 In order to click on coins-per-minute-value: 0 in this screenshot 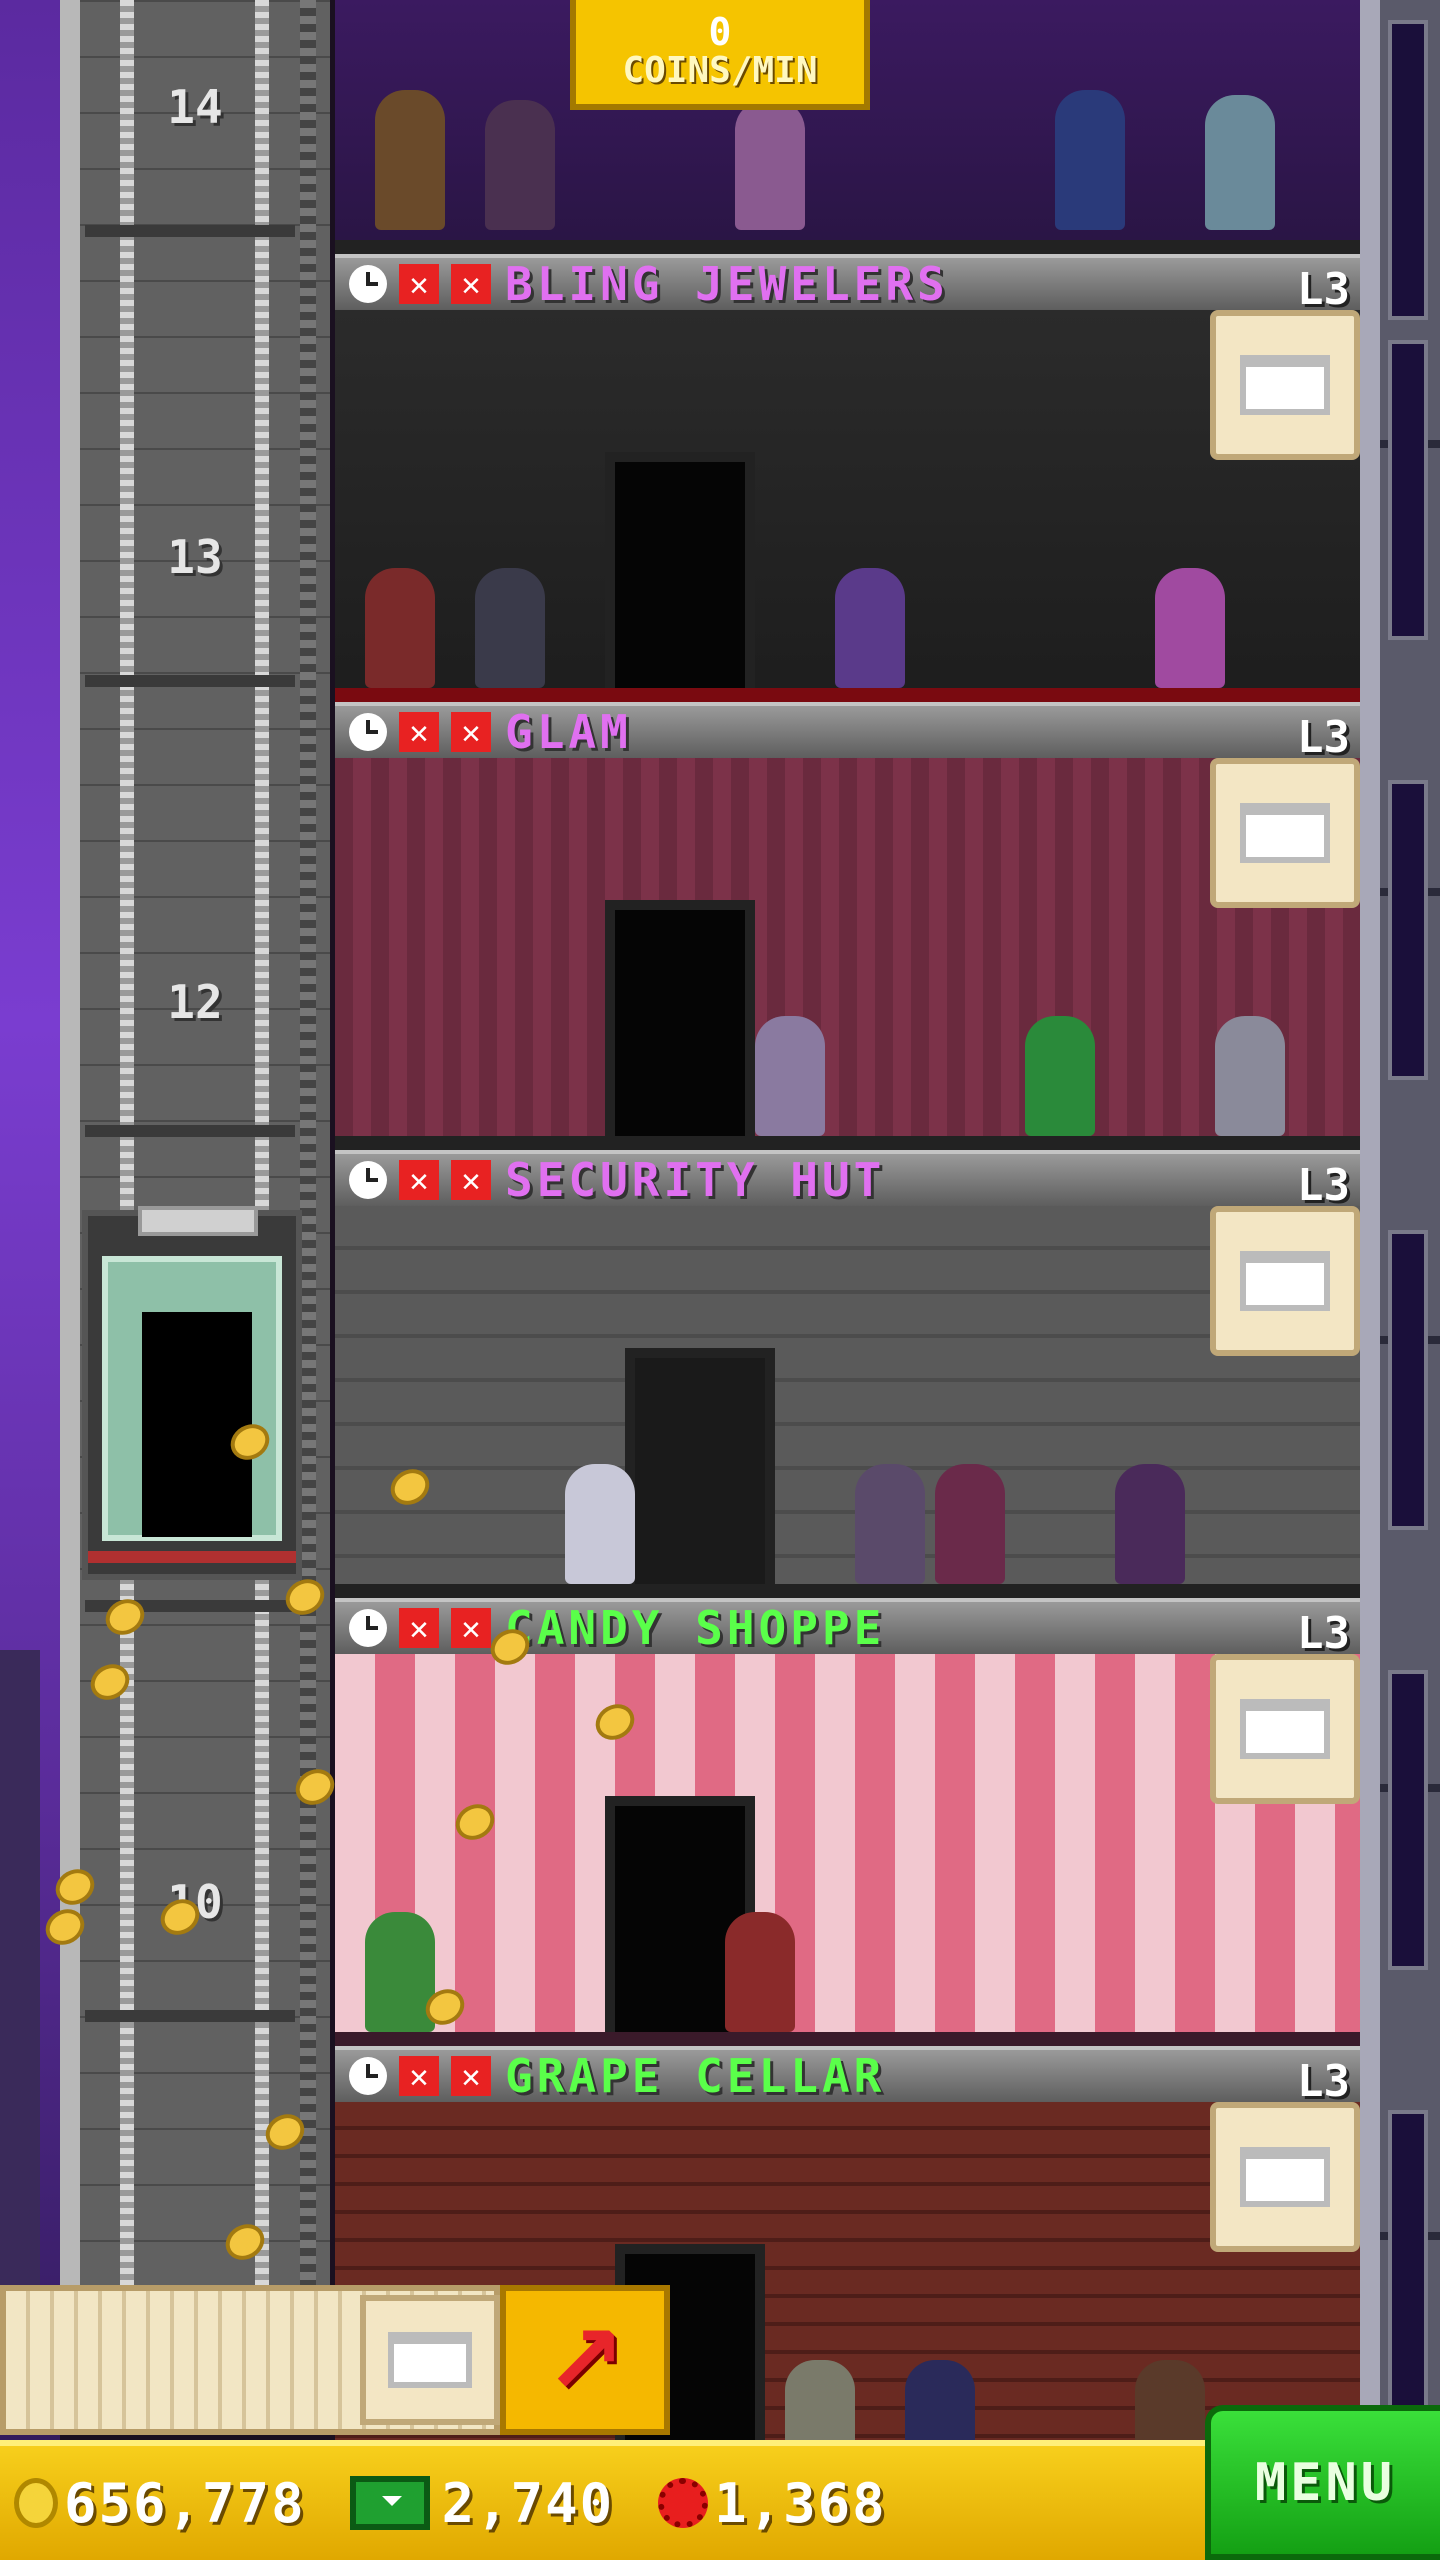, I will do `click(720, 32)`.